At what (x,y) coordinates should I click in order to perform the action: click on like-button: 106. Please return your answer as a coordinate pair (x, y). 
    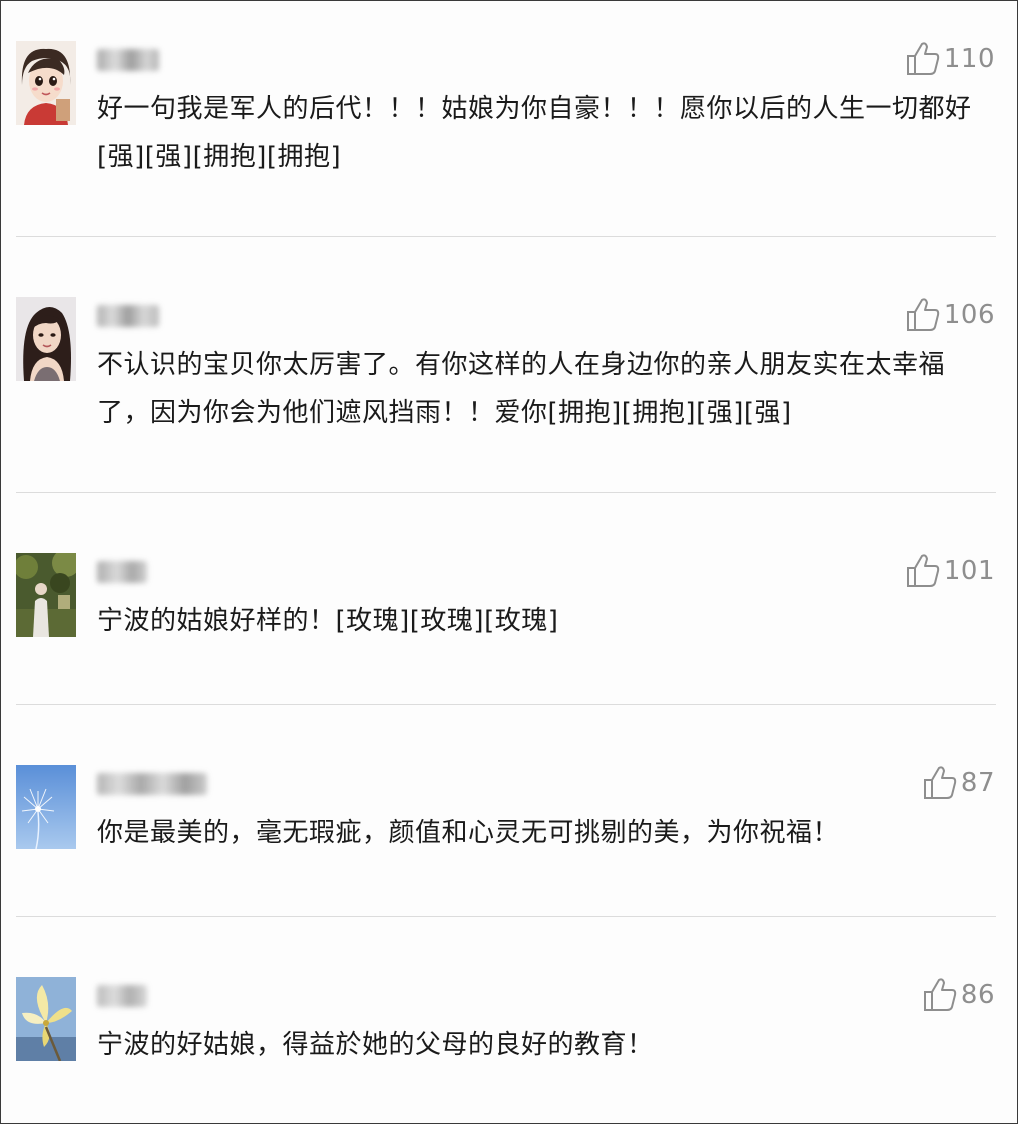
    Looking at the image, I should click on (950, 315).